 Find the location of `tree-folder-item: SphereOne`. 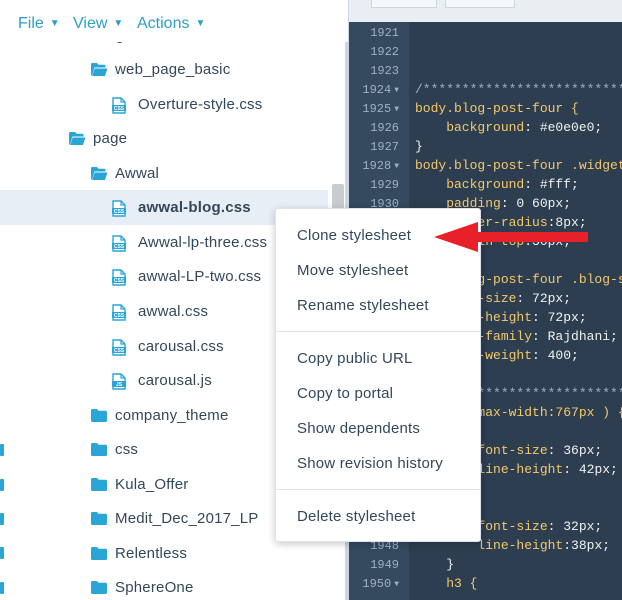

tree-folder-item: SphereOne is located at coordinates (164, 585).